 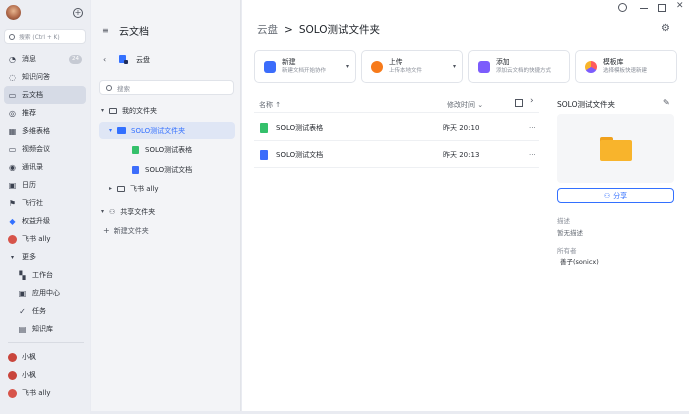 What do you see at coordinates (396, 155) in the screenshot?
I see `file-row: SOLO测试文档 昨天 20:13 ···` at bounding box center [396, 155].